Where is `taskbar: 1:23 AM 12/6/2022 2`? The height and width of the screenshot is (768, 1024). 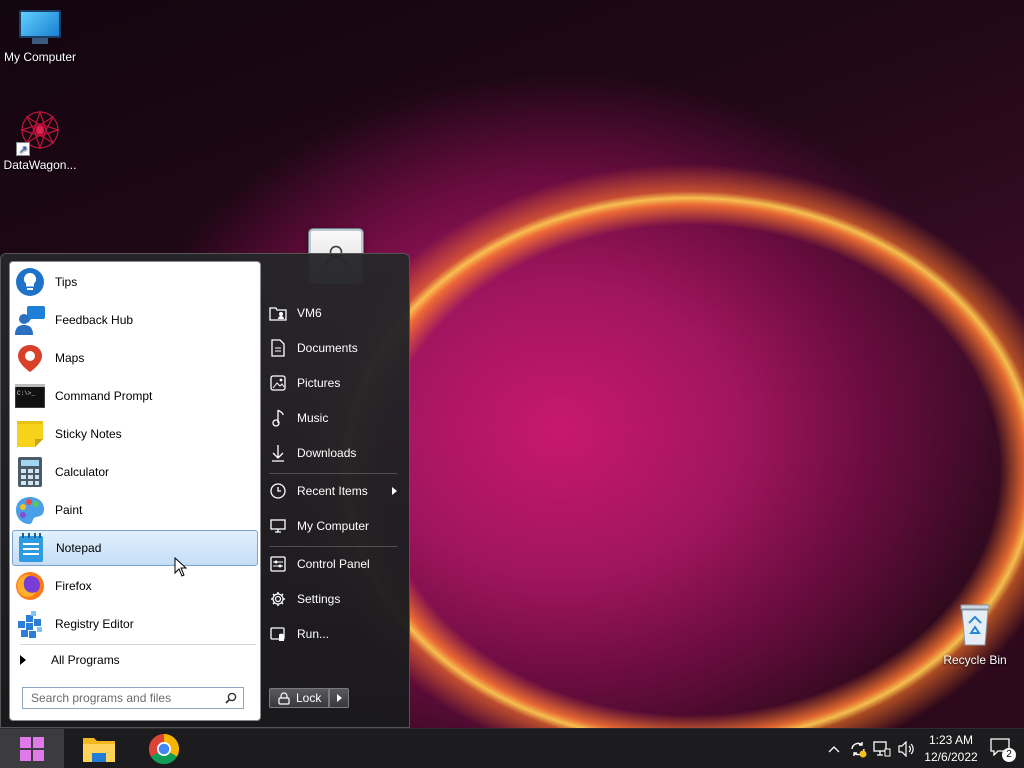 taskbar: 1:23 AM 12/6/2022 2 is located at coordinates (512, 748).